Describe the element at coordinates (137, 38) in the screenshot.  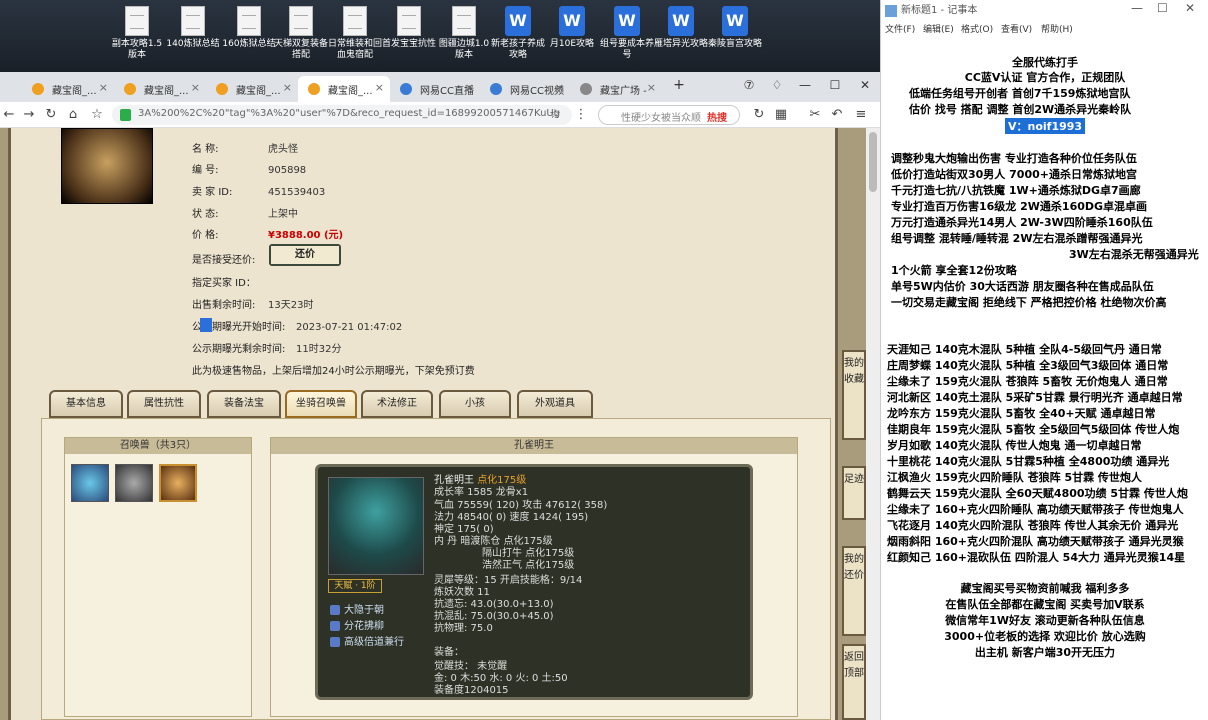
I see `desktop-file-icon: 副本攻略1.5版本` at that location.